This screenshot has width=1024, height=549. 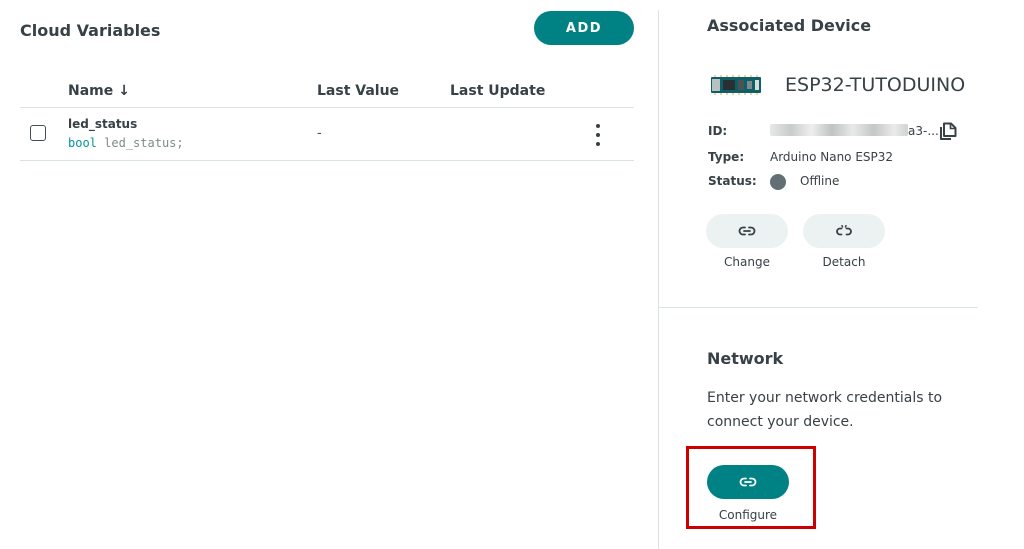 I want to click on column-header-last-value: Last Value, so click(x=358, y=91).